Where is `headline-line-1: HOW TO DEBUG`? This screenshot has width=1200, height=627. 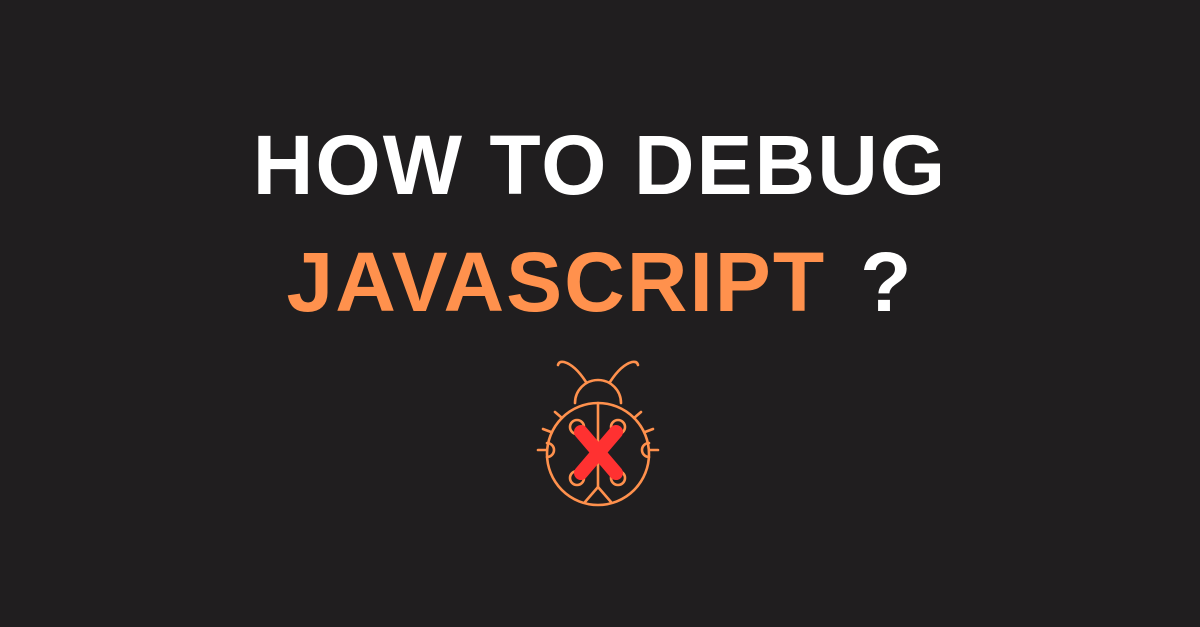
headline-line-1: HOW TO DEBUG is located at coordinates (600, 165).